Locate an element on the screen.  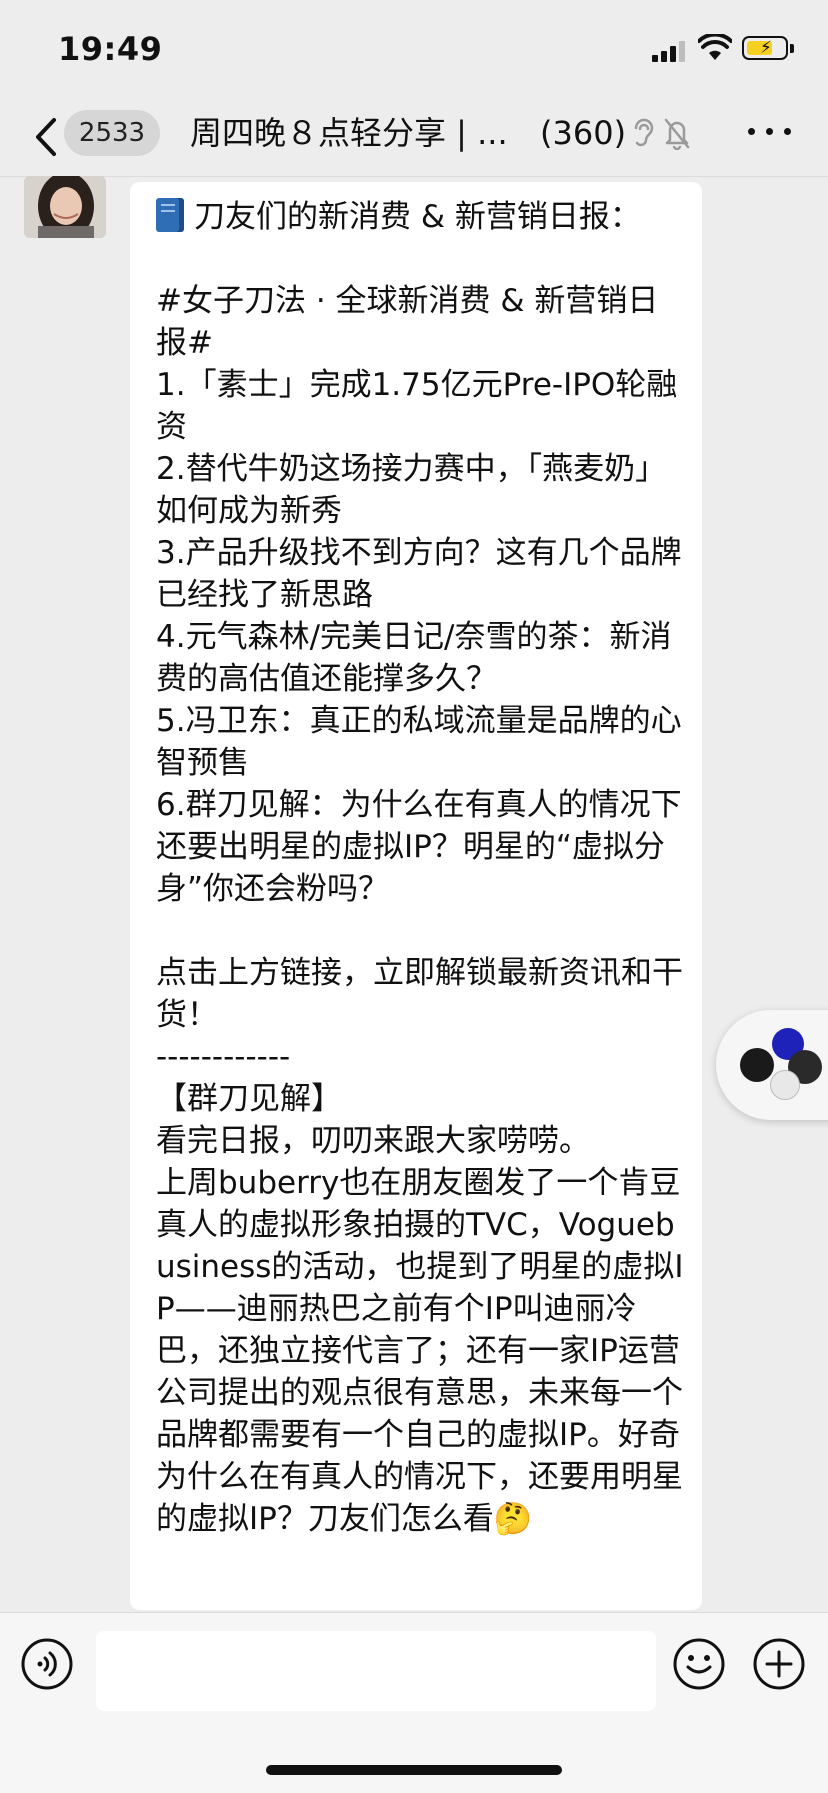
member-count: (360) is located at coordinates (583, 133).